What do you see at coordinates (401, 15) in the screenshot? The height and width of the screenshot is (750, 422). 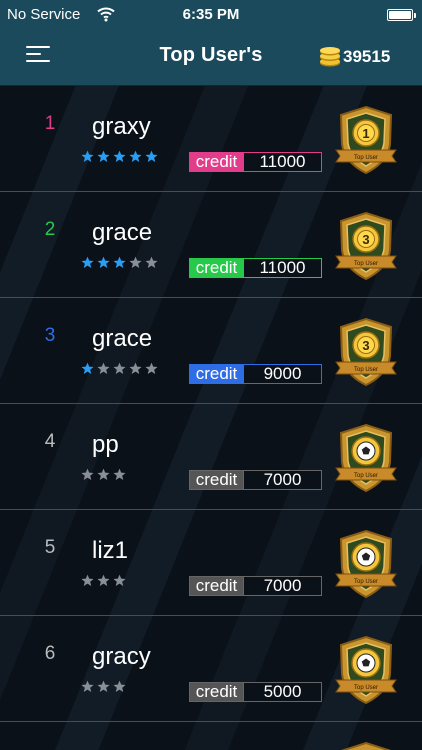 I see `battery-icon` at bounding box center [401, 15].